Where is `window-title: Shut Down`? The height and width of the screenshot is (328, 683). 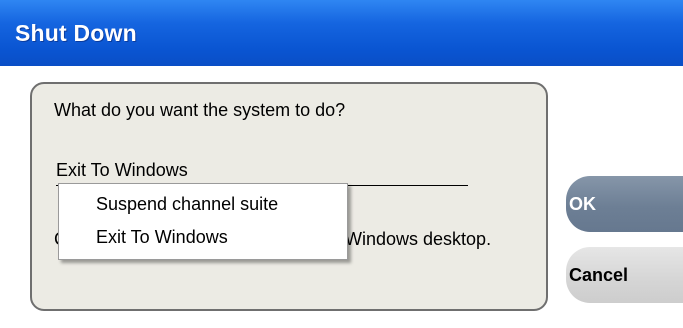 window-title: Shut Down is located at coordinates (76, 33).